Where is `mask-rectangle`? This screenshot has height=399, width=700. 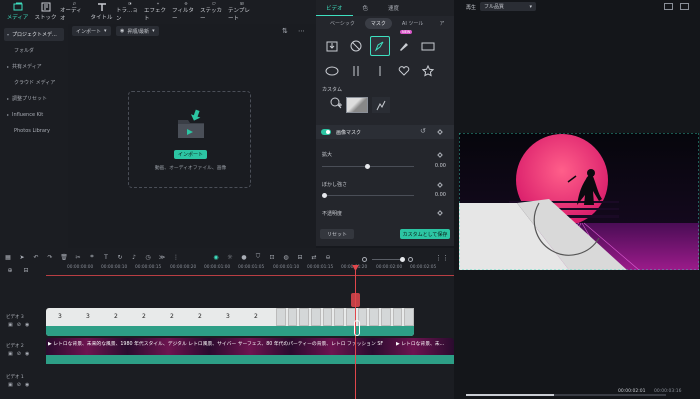
mask-rectangle is located at coordinates (428, 46).